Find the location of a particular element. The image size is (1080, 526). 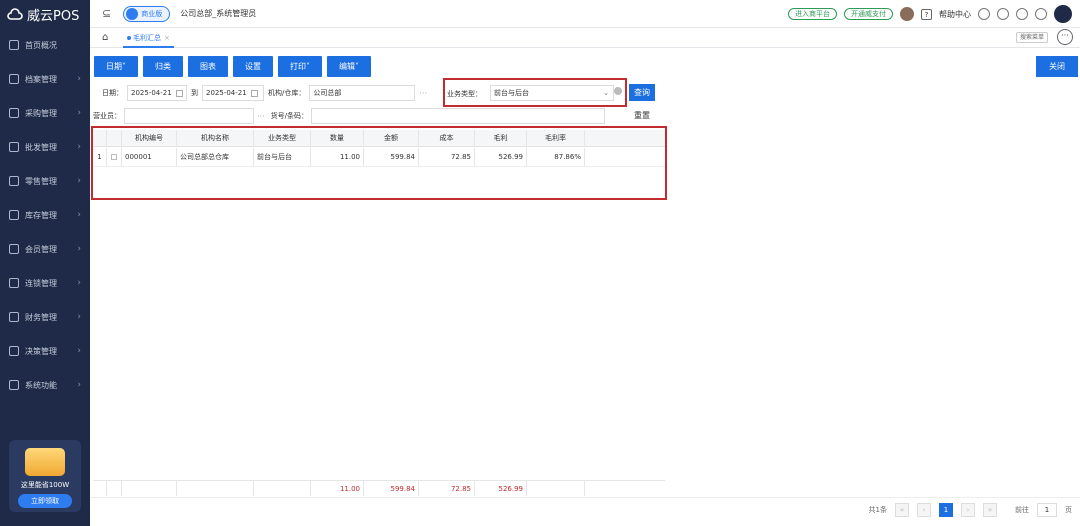

total-cost: 72.85 is located at coordinates (447, 488).